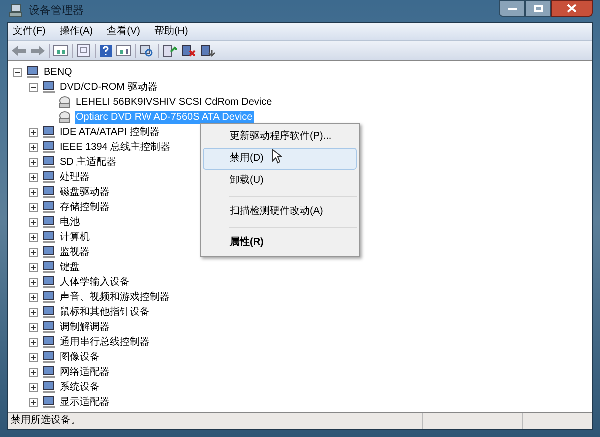 The height and width of the screenshot is (437, 600). Describe the element at coordinates (46, 421) in the screenshot. I see `status-text: 禁用所选设备。` at that location.